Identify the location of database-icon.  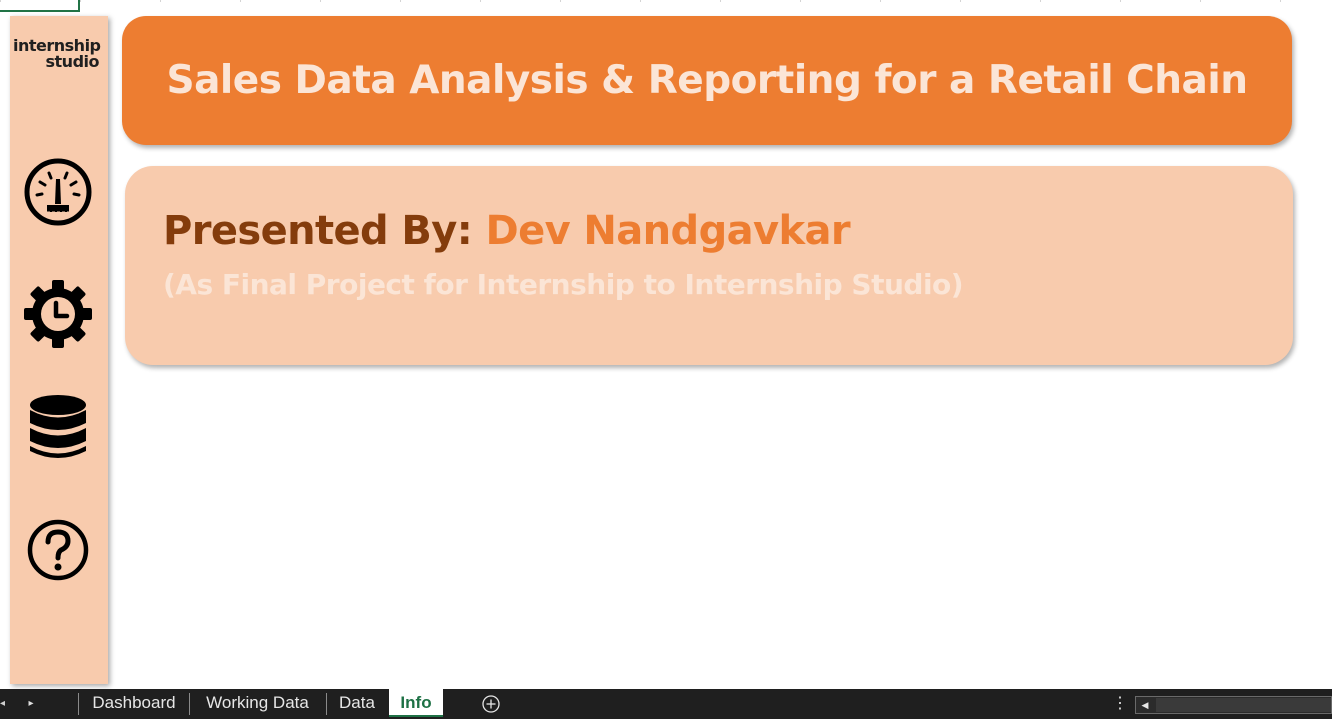
(58, 426).